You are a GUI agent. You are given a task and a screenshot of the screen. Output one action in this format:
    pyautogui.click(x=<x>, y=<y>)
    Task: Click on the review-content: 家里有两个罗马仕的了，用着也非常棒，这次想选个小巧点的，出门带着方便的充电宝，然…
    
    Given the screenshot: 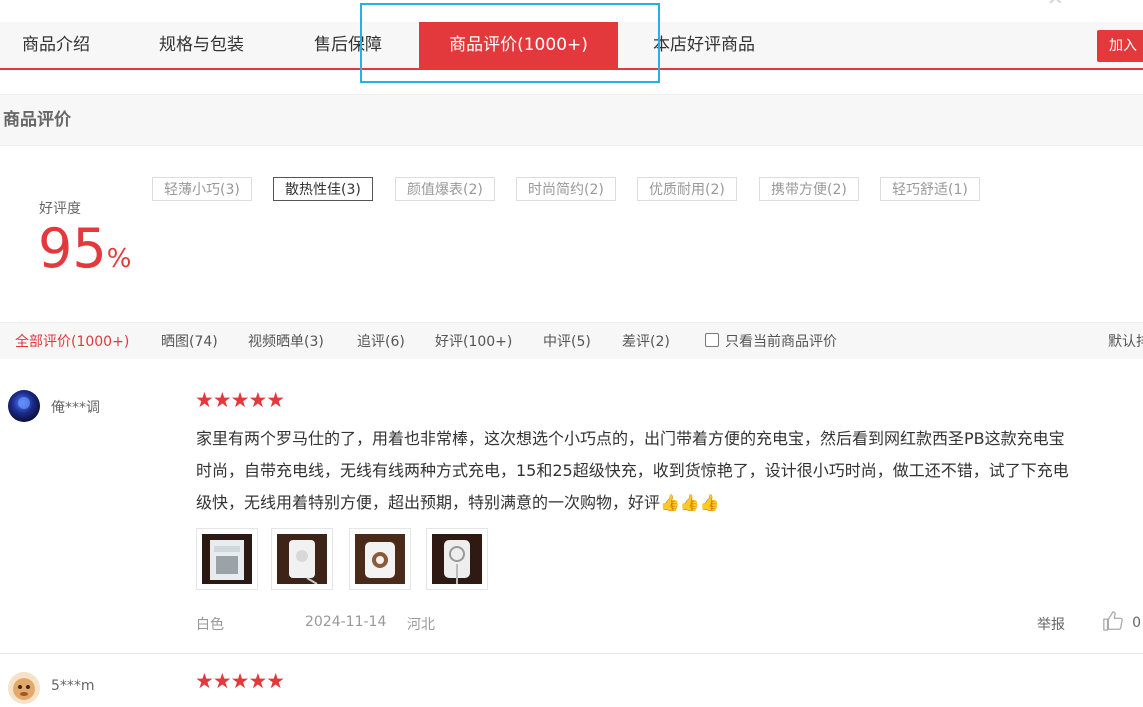 What is the action you would take?
    pyautogui.click(x=669, y=471)
    